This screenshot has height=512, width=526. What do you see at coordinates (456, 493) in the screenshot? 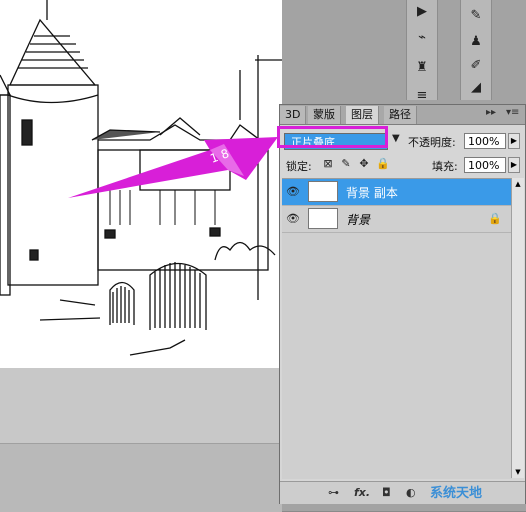
I see `watermark-text: 系统天地` at bounding box center [456, 493].